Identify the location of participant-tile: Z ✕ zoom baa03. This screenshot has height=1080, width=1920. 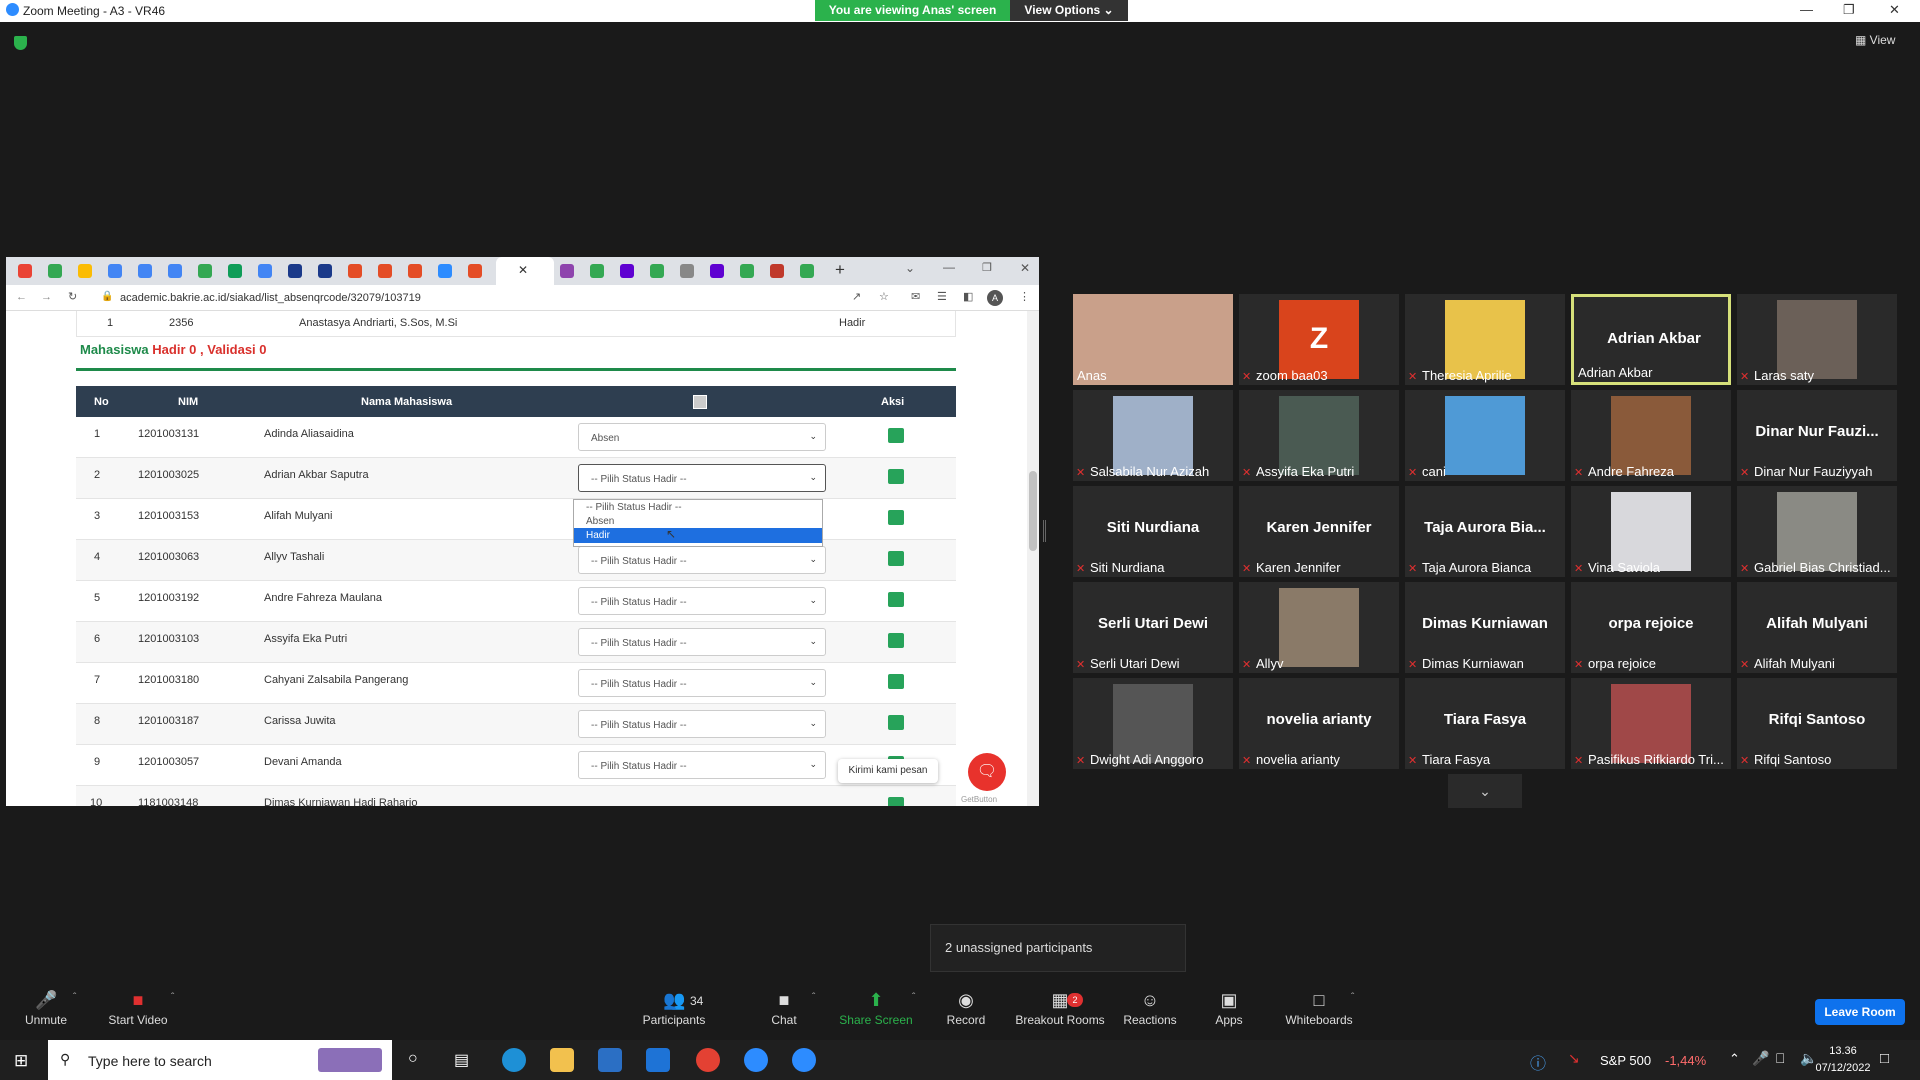
(1319, 339).